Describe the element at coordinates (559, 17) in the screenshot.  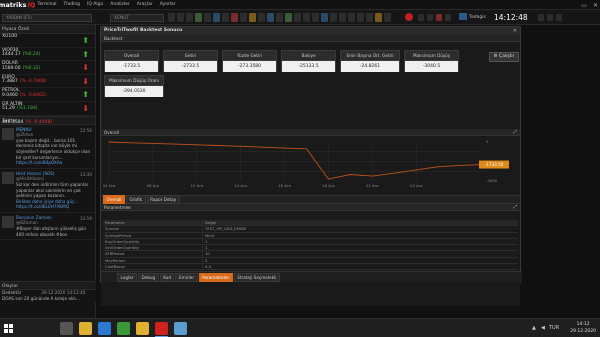
I see `profile-icon` at that location.